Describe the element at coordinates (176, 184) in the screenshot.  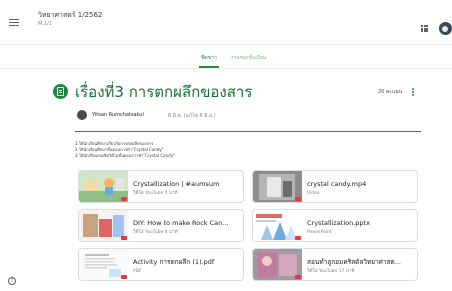
I see `attachment-title: Crystallization | #aumsum` at that location.